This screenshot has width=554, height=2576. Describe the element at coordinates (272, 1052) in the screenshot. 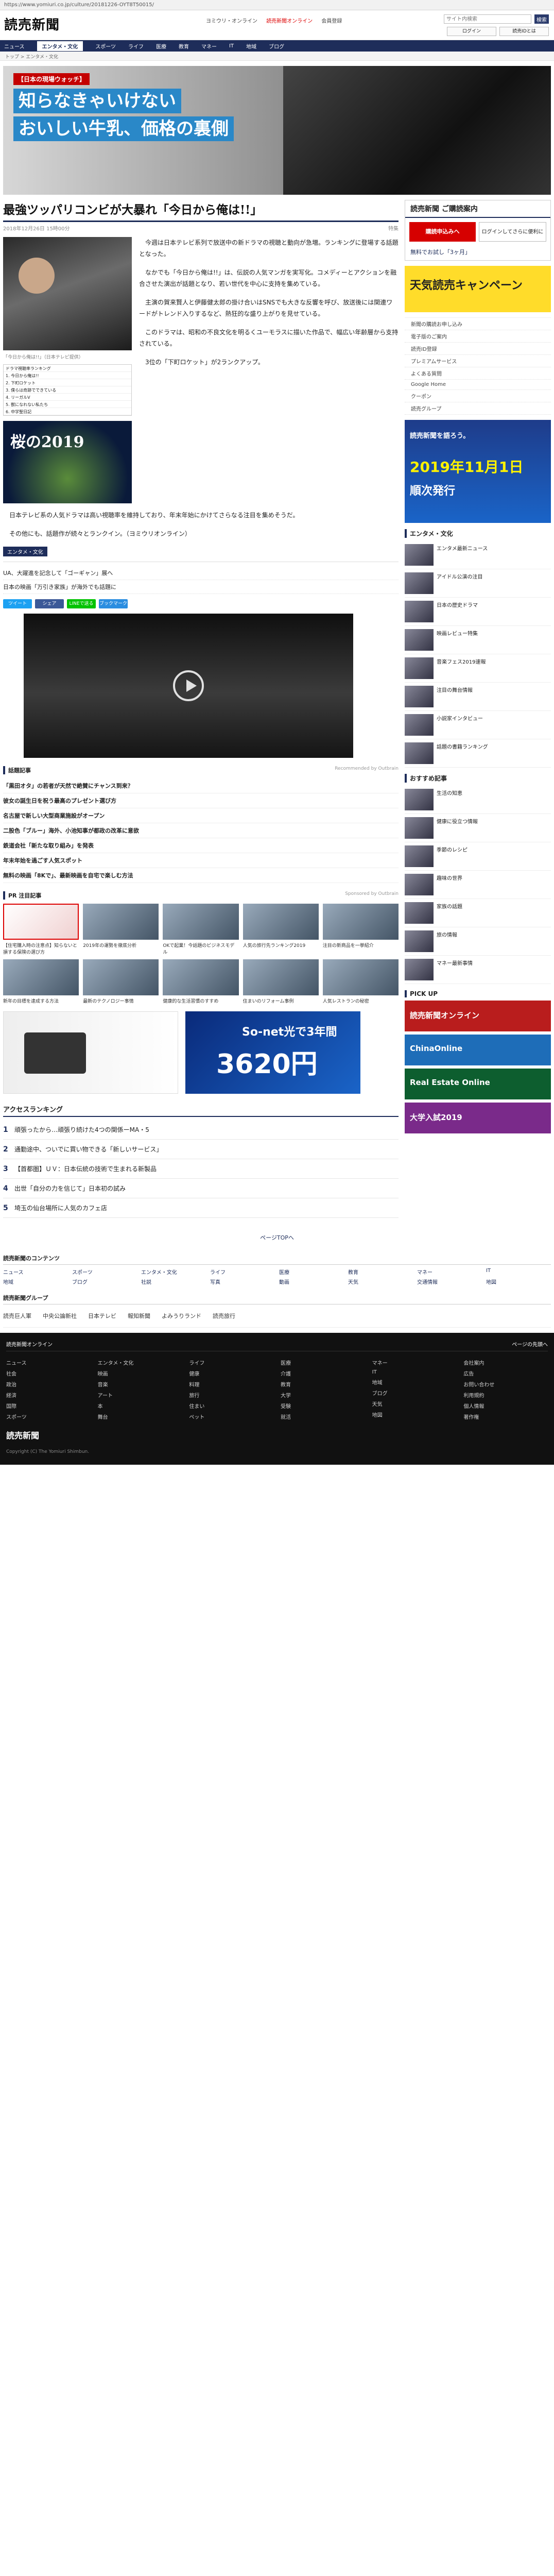

I see `sonet-ad: So-net光で3年間 3620円` at that location.